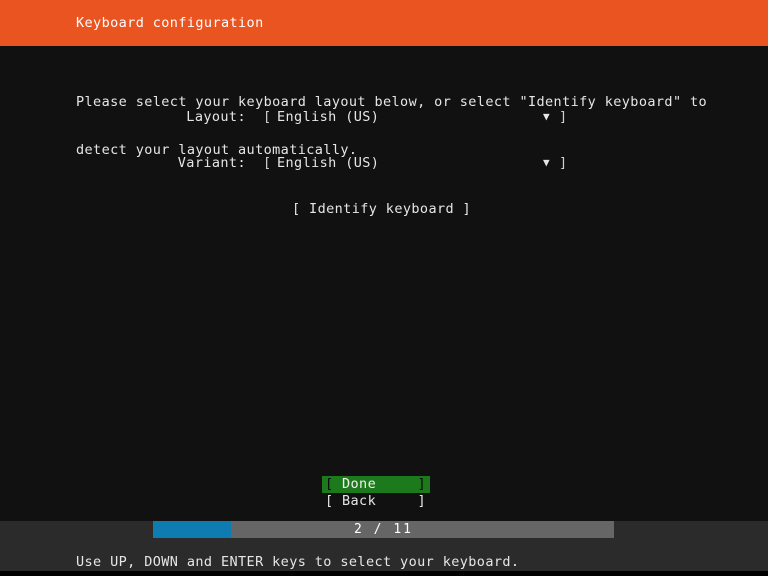 This screenshot has height=576, width=768. I want to click on page-title: Keyboard configuration, so click(170, 23).